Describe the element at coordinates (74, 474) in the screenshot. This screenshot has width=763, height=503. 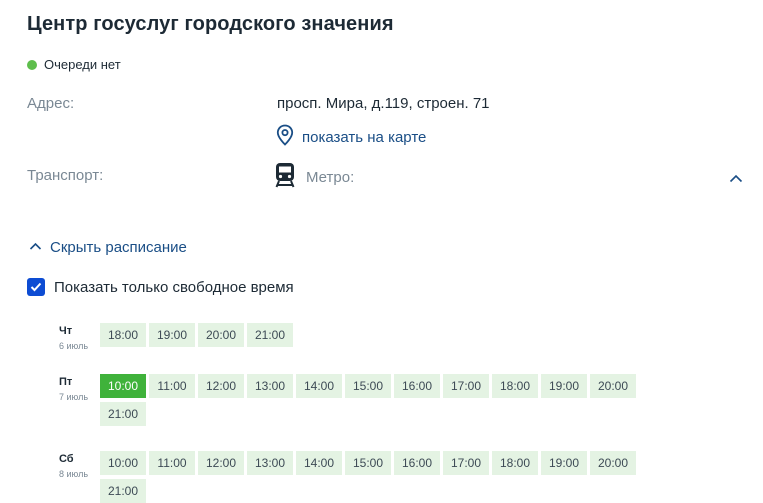
I see `day-date: 8 июль` at that location.